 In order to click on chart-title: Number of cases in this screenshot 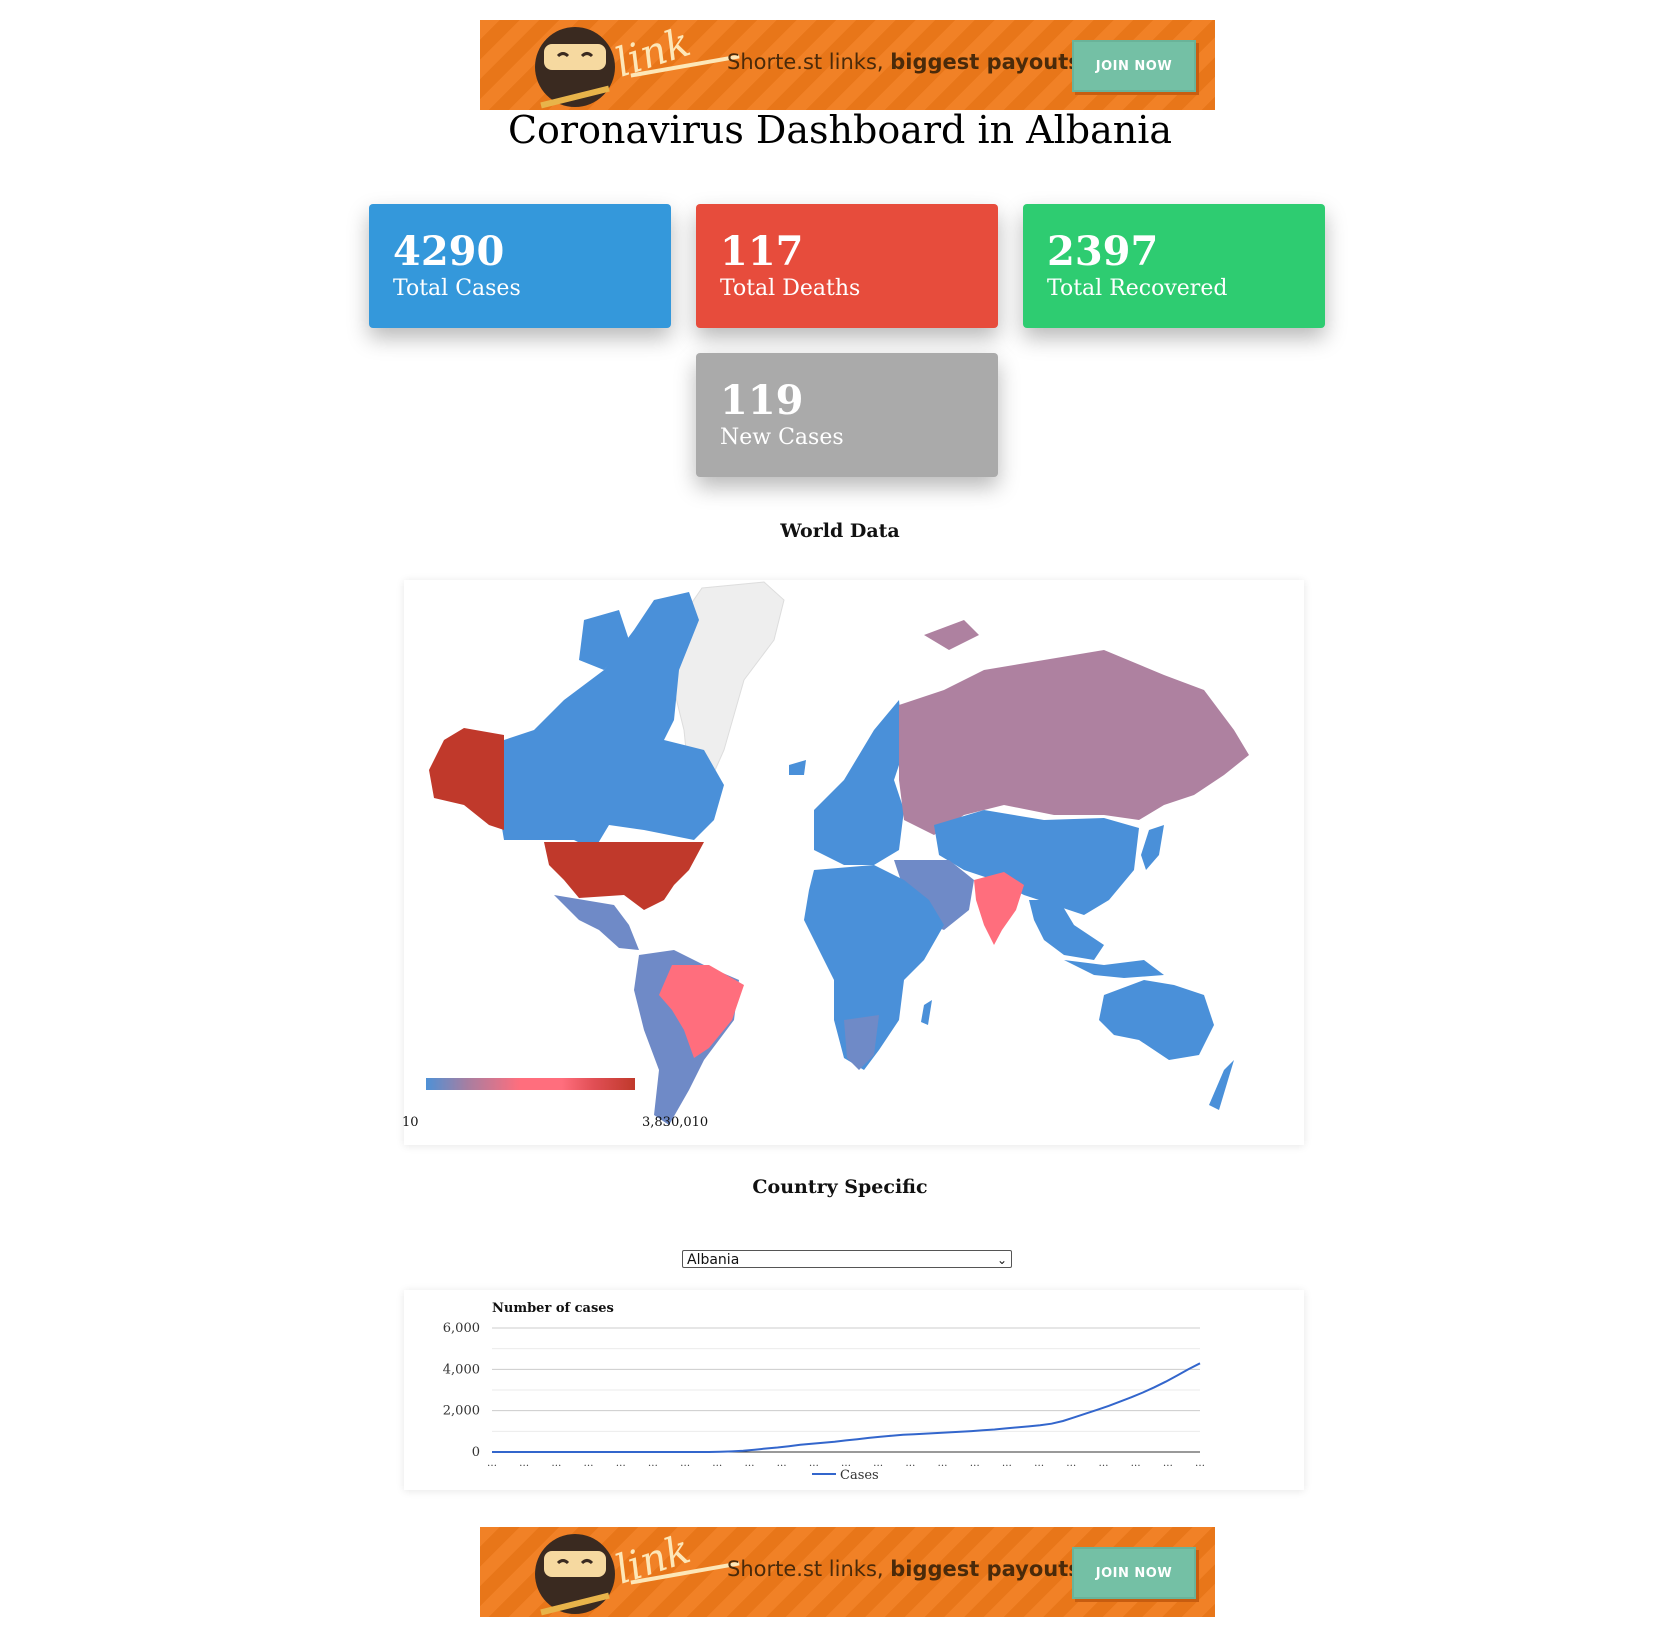, I will do `click(553, 1308)`.